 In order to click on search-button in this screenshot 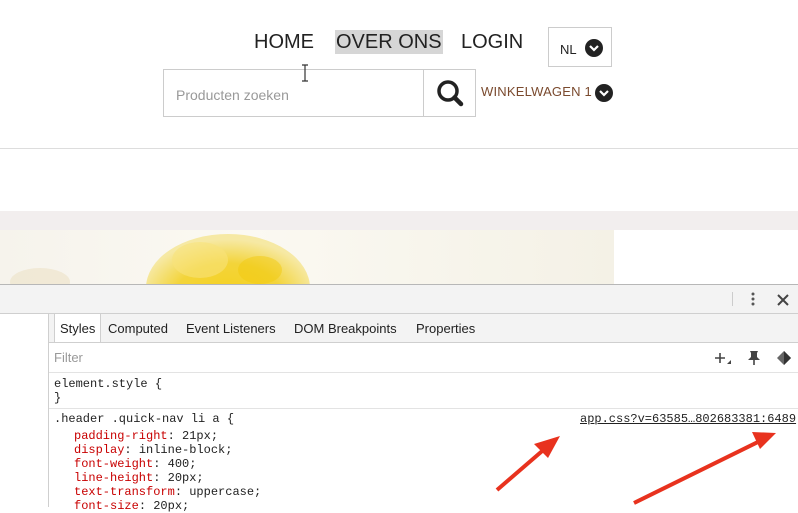, I will do `click(450, 93)`.